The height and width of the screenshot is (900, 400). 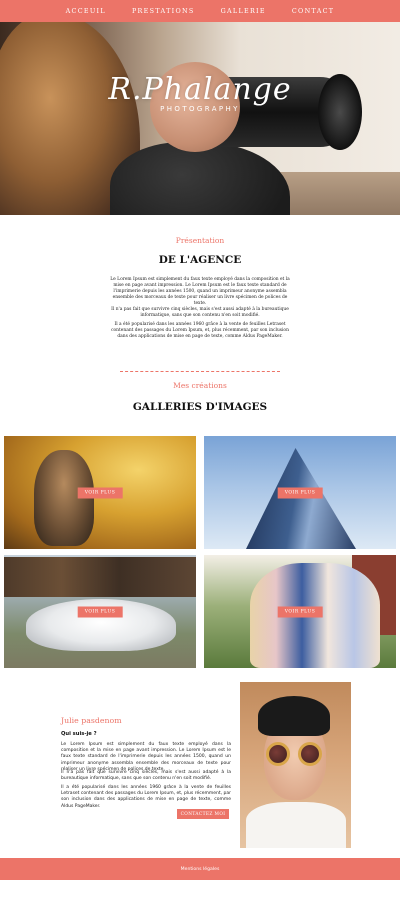 What do you see at coordinates (243, 11) in the screenshot?
I see `nav-link-gallerie: GALLERIE` at bounding box center [243, 11].